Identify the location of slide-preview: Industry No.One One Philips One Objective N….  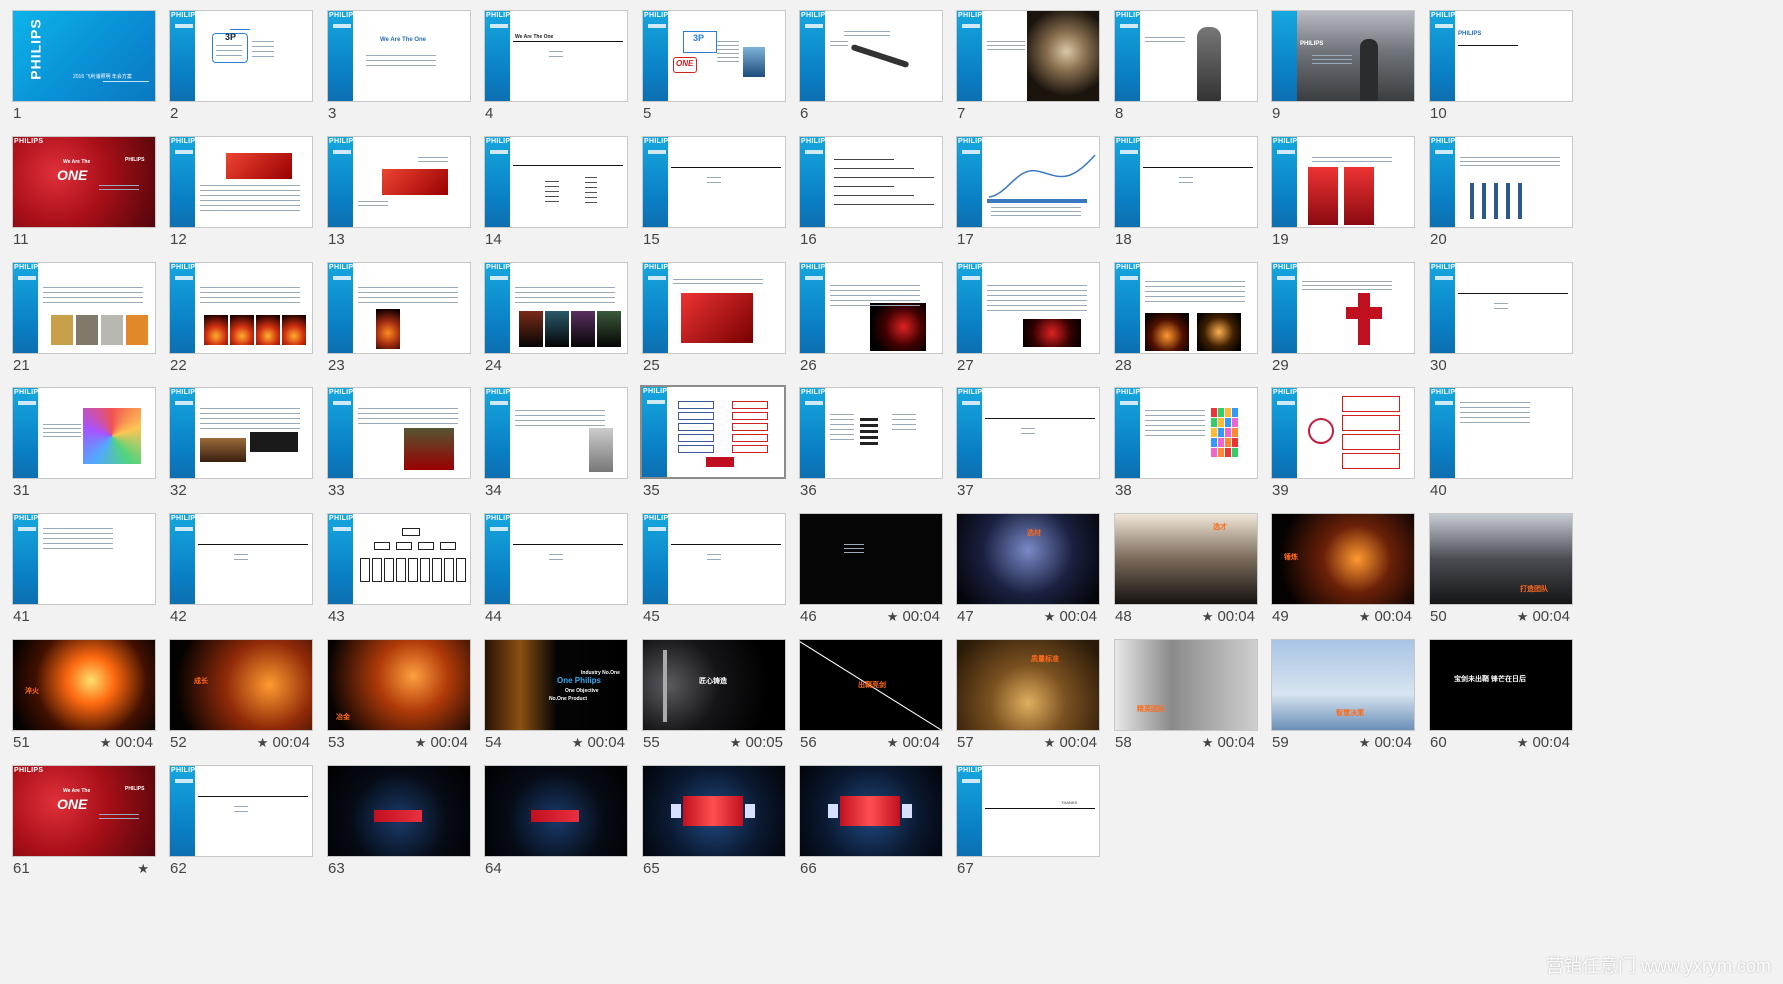
(556, 685).